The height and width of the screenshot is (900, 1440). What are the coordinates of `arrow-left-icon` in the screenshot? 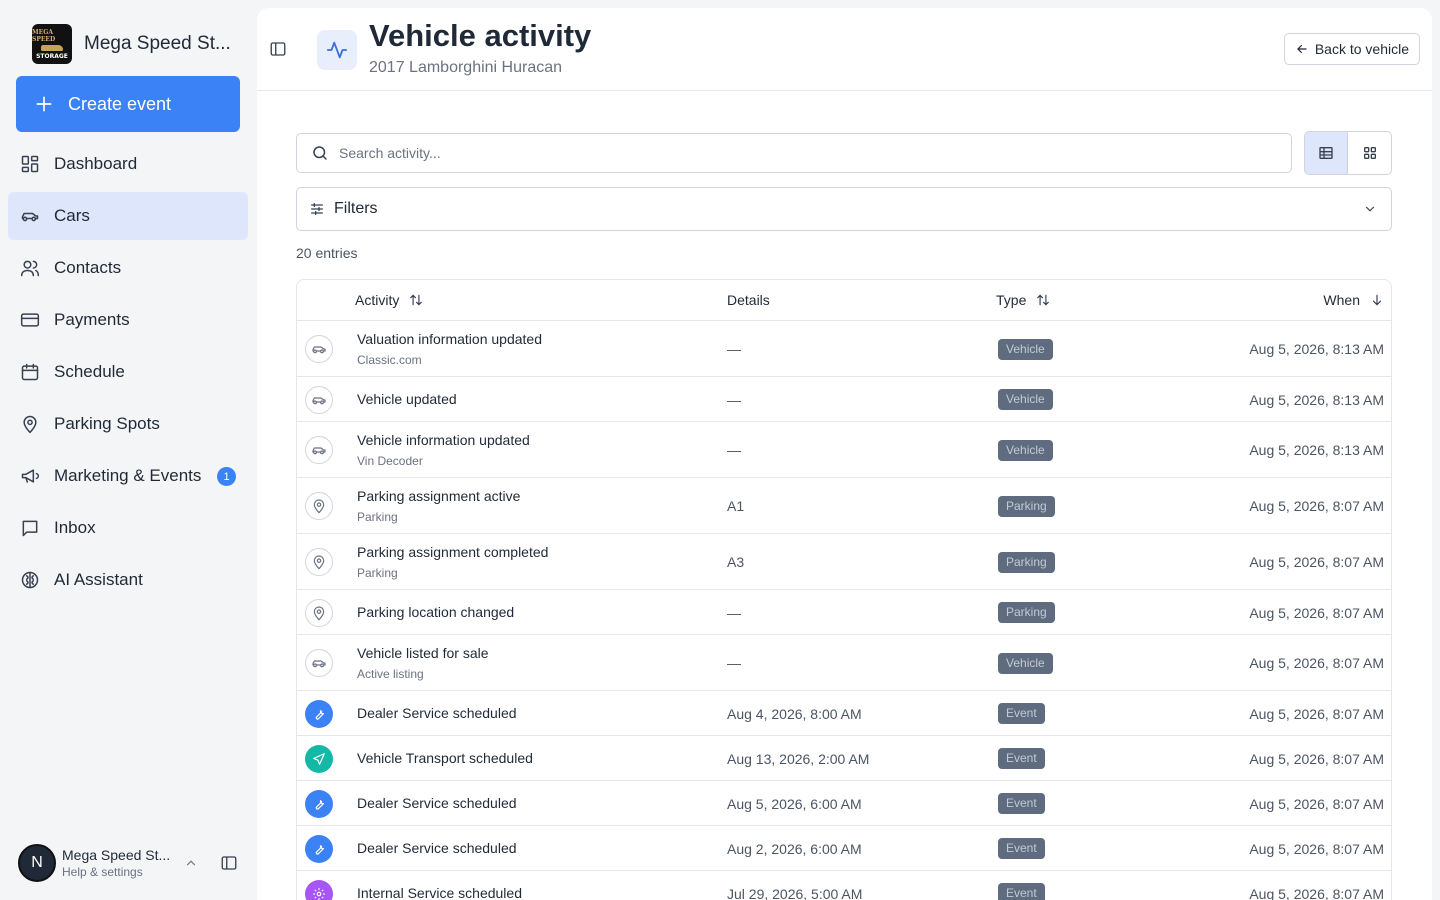 It's located at (1301, 49).